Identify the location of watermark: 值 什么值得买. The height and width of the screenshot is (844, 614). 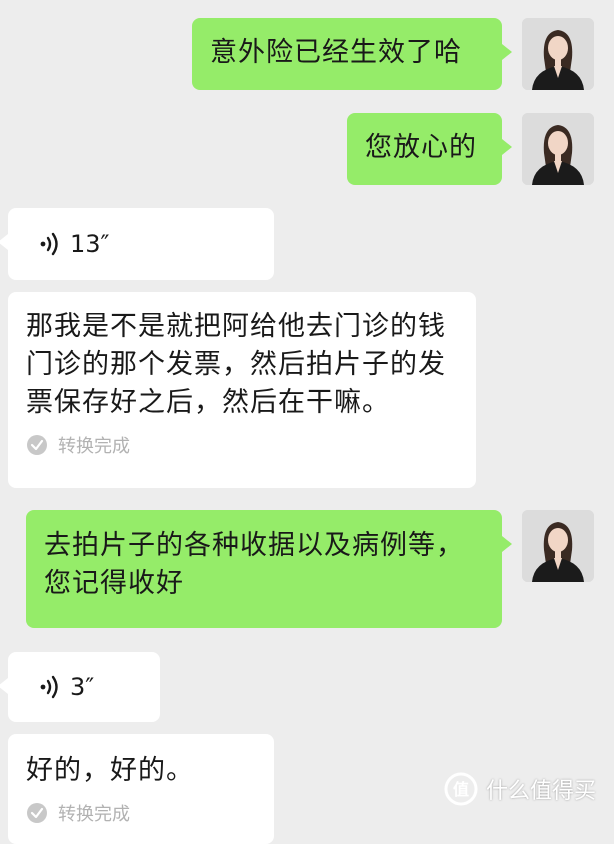
(520, 789).